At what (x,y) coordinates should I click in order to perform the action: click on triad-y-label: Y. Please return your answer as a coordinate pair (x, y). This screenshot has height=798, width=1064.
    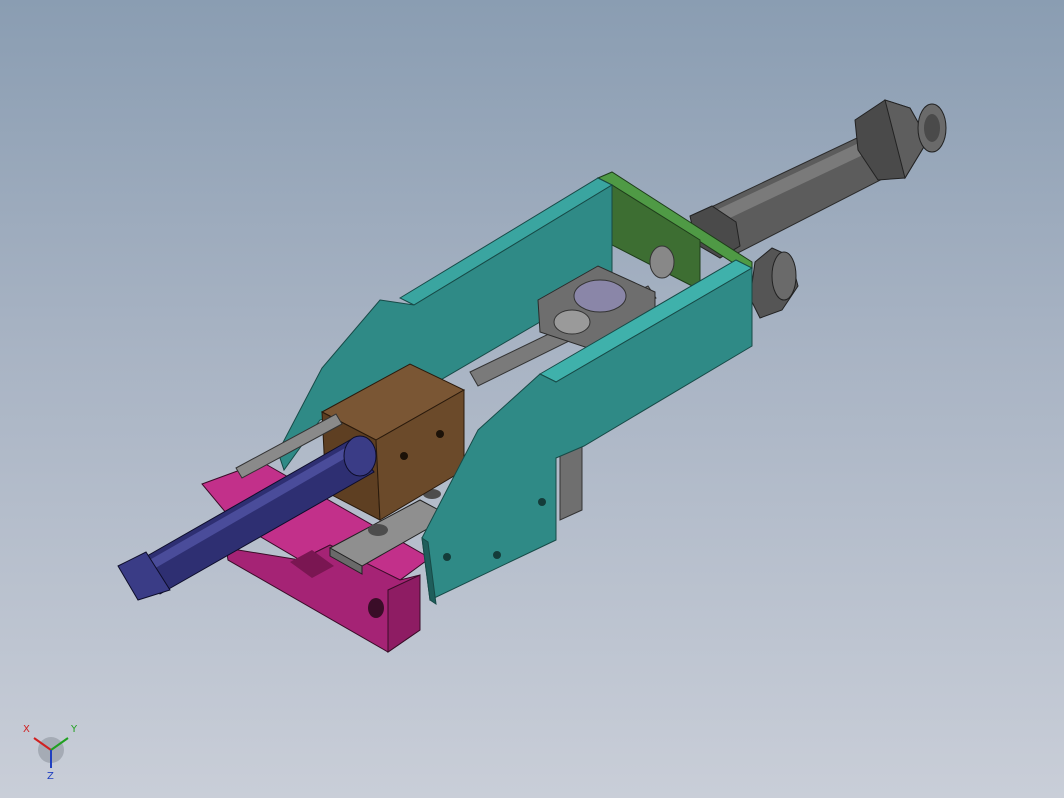
    Looking at the image, I should click on (74, 729).